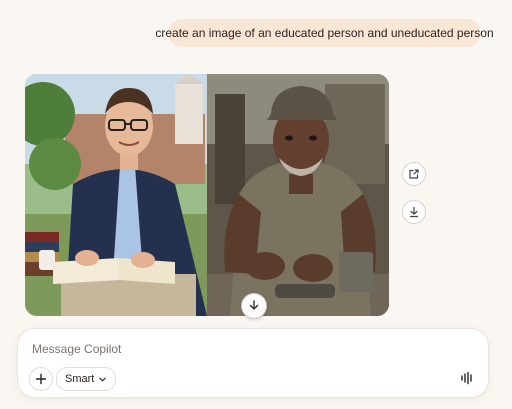 This screenshot has height=409, width=512. I want to click on share-button, so click(414, 174).